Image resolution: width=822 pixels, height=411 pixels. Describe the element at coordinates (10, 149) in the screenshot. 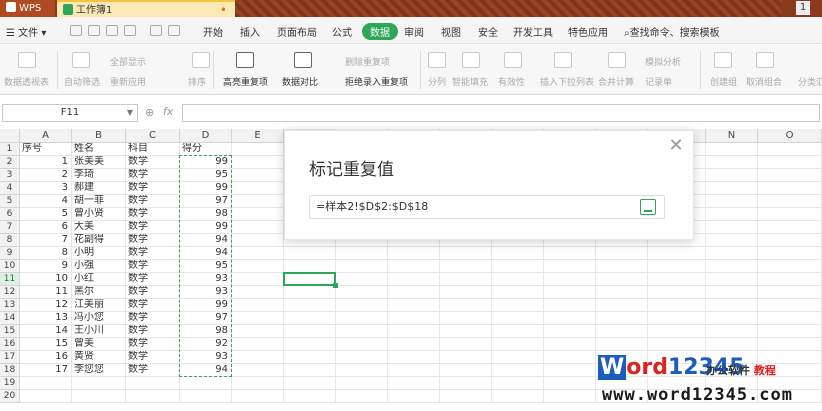

I see `row-header: 1` at that location.